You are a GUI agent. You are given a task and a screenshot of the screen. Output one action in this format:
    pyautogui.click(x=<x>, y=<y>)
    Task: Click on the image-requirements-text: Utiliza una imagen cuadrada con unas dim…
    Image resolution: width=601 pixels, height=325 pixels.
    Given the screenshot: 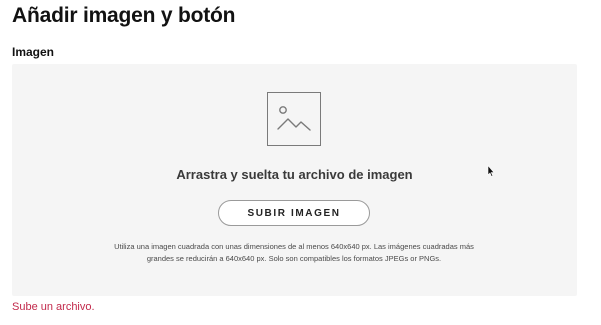 What is the action you would take?
    pyautogui.click(x=294, y=253)
    